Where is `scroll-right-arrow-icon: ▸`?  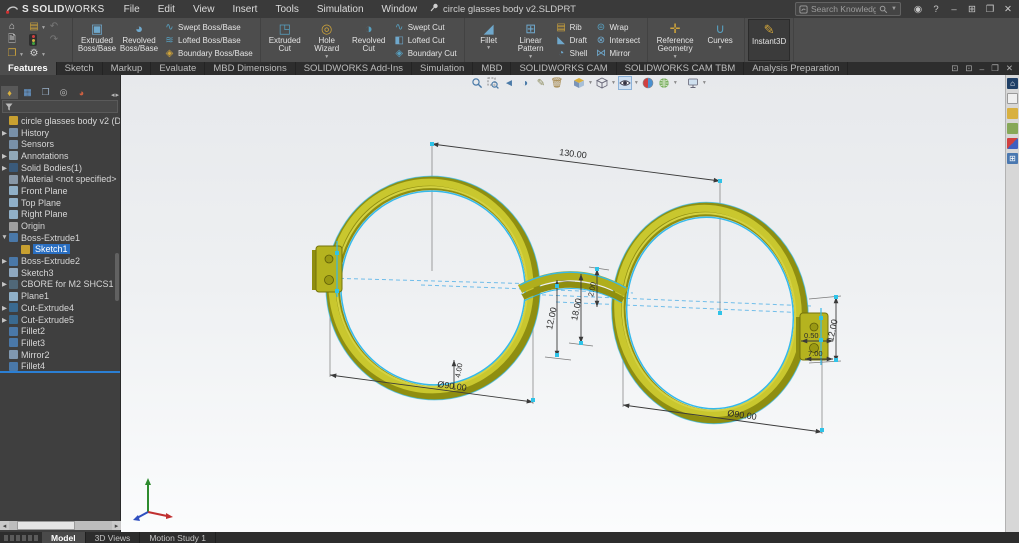
scroll-right-arrow-icon: ▸ is located at coordinates (116, 525).